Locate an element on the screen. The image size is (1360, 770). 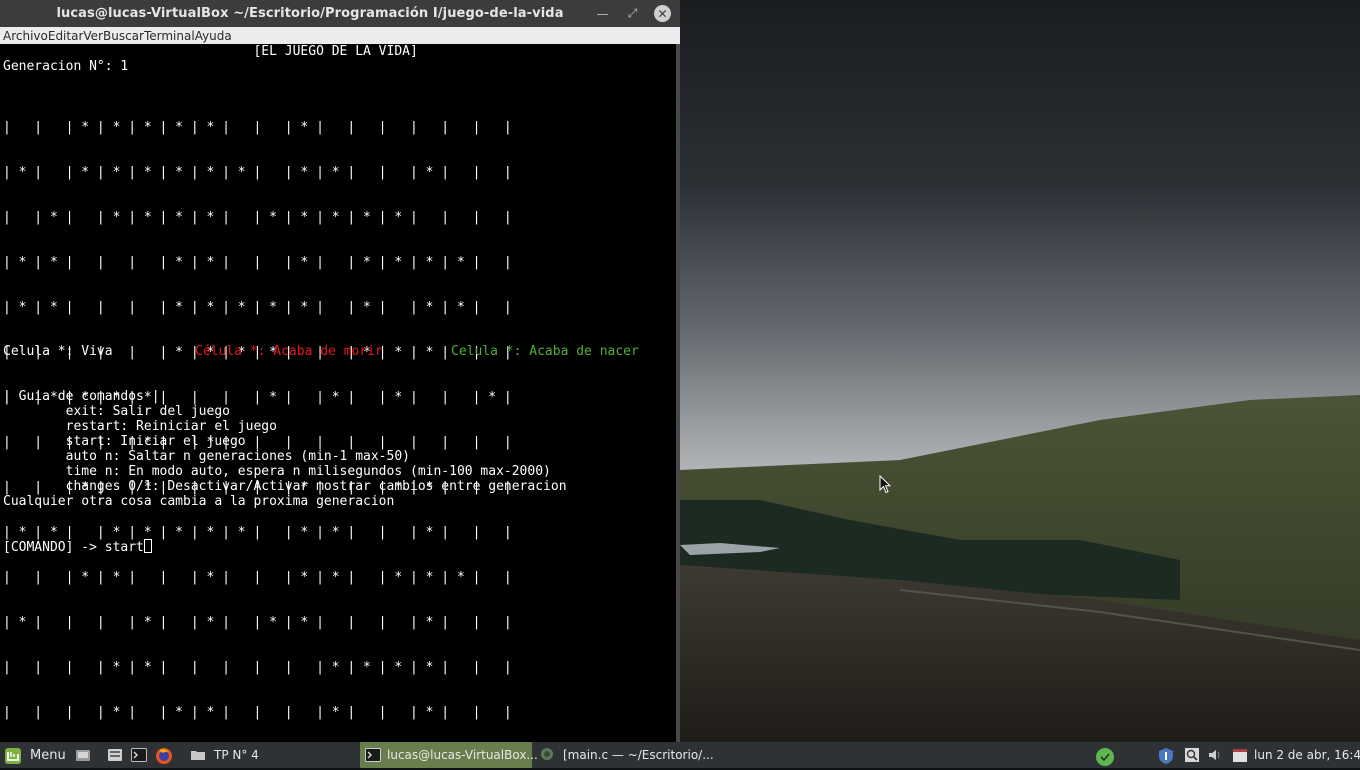
volume-icon is located at coordinates (1215, 755).